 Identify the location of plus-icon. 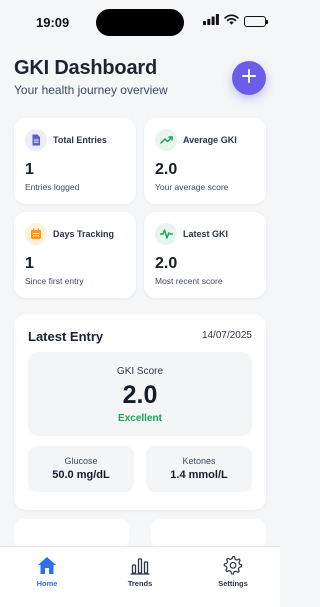
(249, 78).